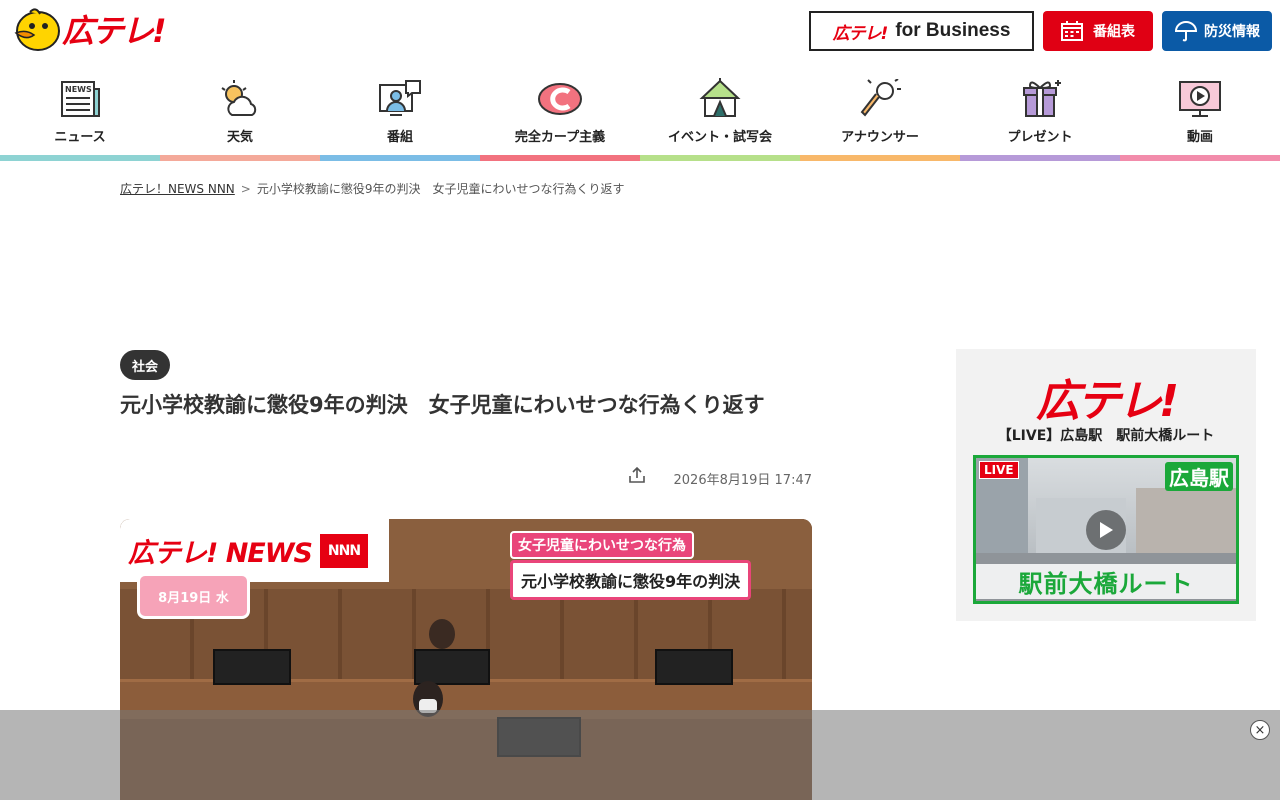 The image size is (1280, 800). Describe the element at coordinates (193, 596) in the screenshot. I see `date-badge: 8月19日 水` at that location.